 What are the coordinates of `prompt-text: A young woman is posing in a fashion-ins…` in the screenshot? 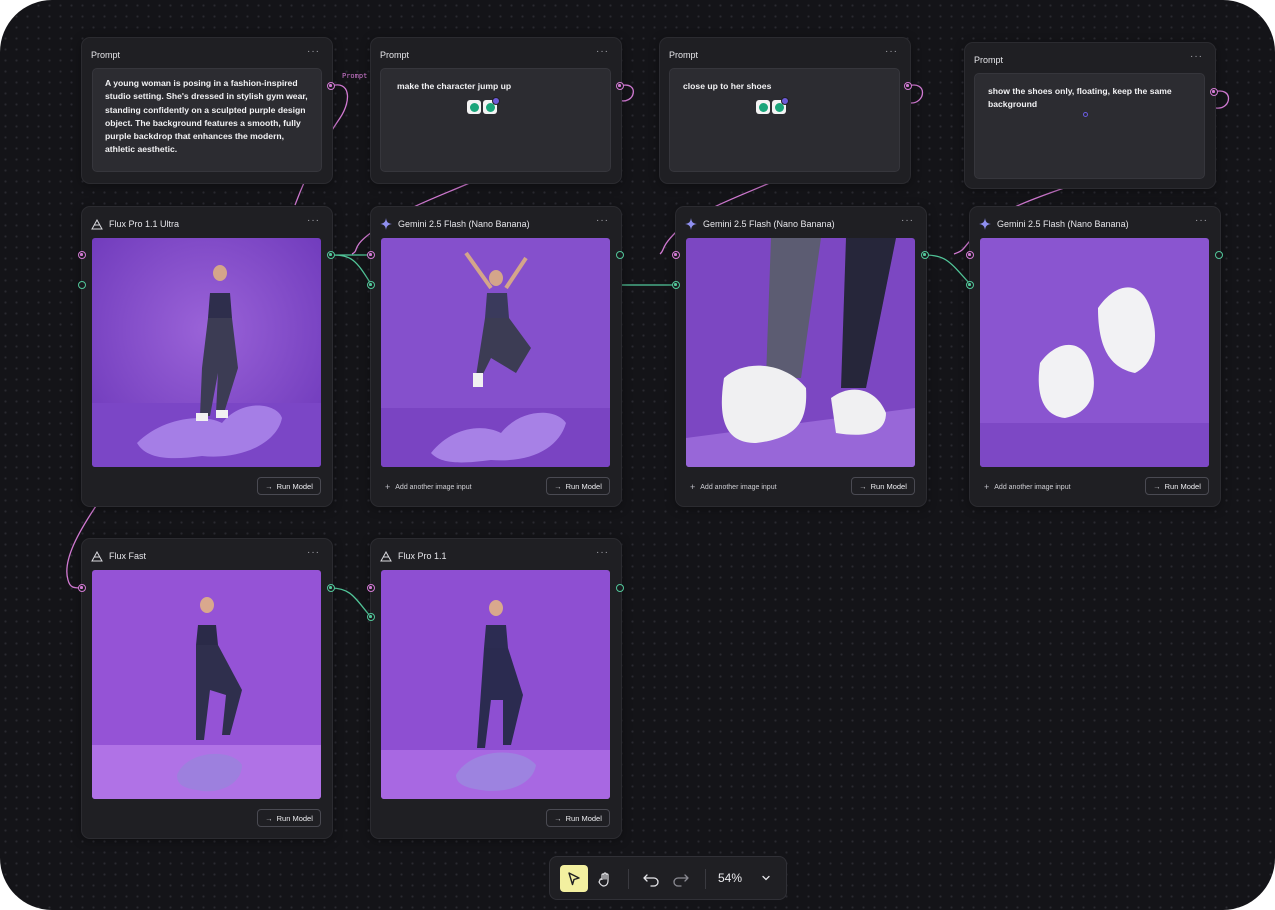 It's located at (207, 120).